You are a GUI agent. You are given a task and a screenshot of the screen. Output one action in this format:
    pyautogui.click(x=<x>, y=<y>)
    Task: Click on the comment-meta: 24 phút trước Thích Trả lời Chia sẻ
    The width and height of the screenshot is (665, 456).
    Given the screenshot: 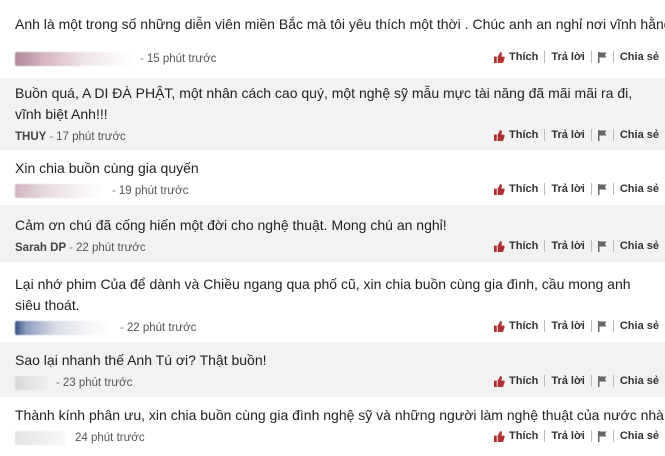 What is the action you would take?
    pyautogui.click(x=340, y=438)
    